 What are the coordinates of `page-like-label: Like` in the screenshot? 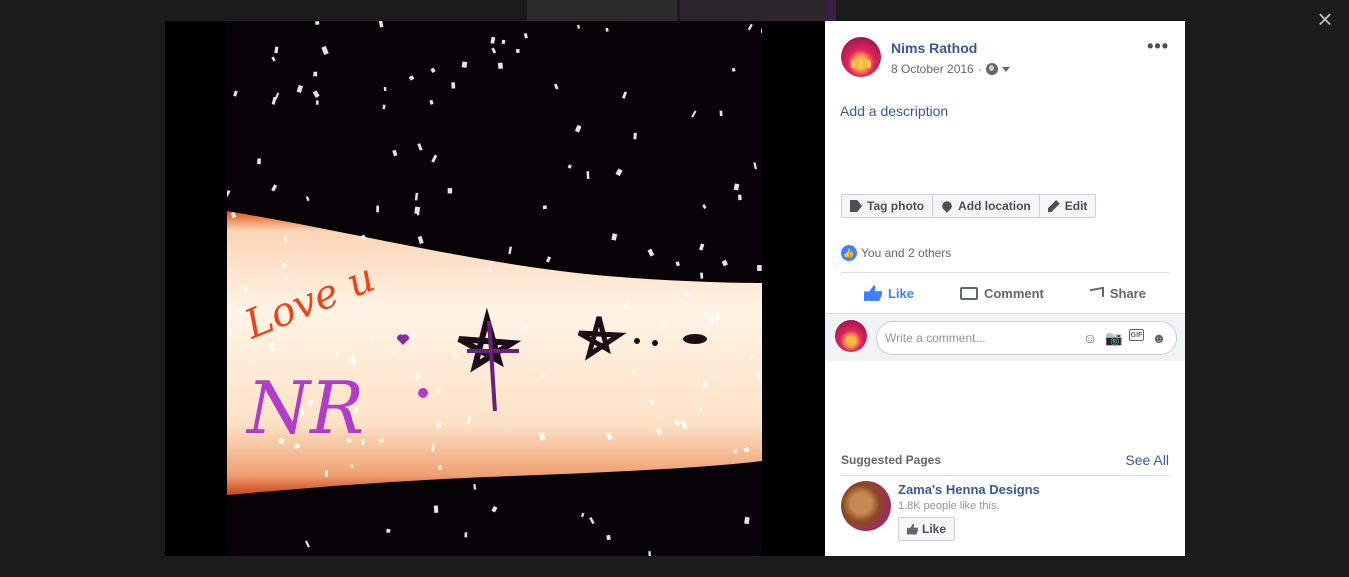 It's located at (934, 529).